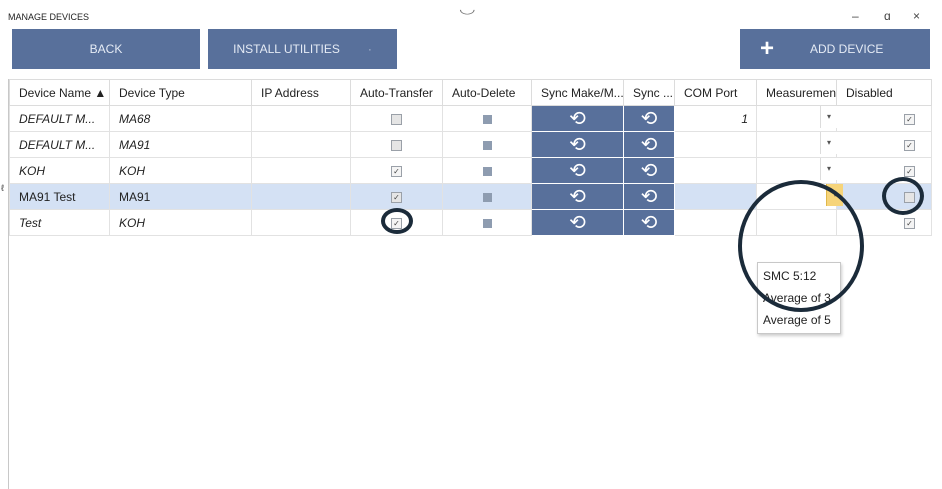  What do you see at coordinates (715, 92) in the screenshot?
I see `col-com-port: COM Port` at bounding box center [715, 92].